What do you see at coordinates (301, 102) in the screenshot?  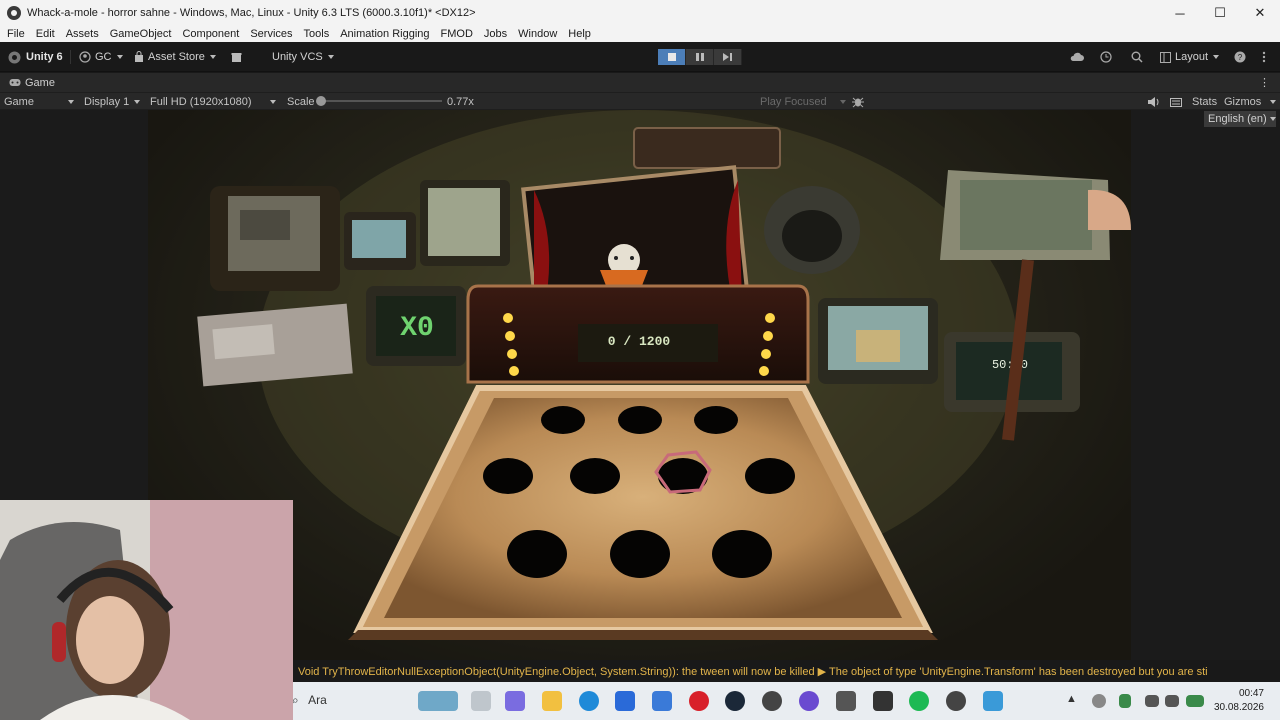 I see `scale-label: Scale` at bounding box center [301, 102].